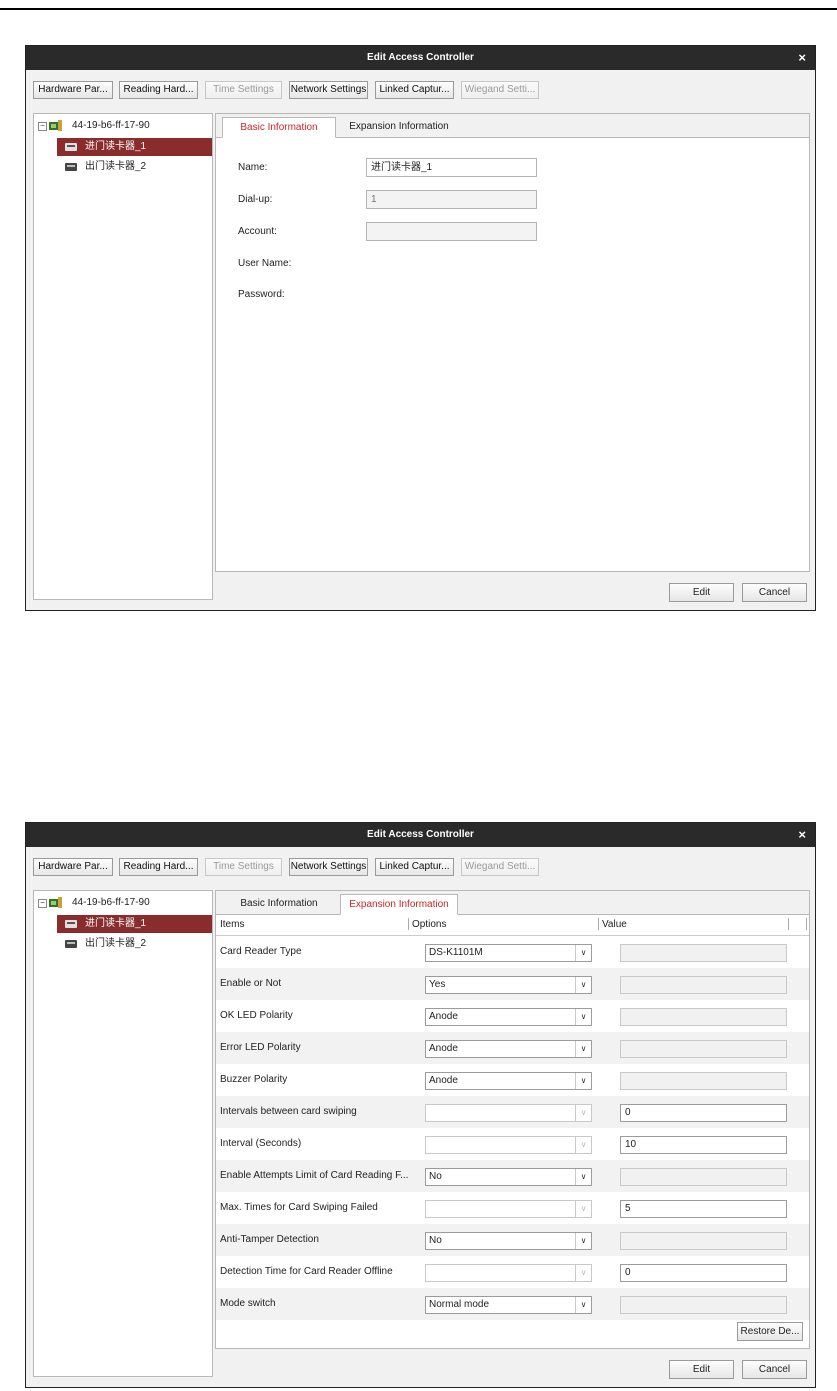  I want to click on row-label: Mode switch, so click(248, 1303).